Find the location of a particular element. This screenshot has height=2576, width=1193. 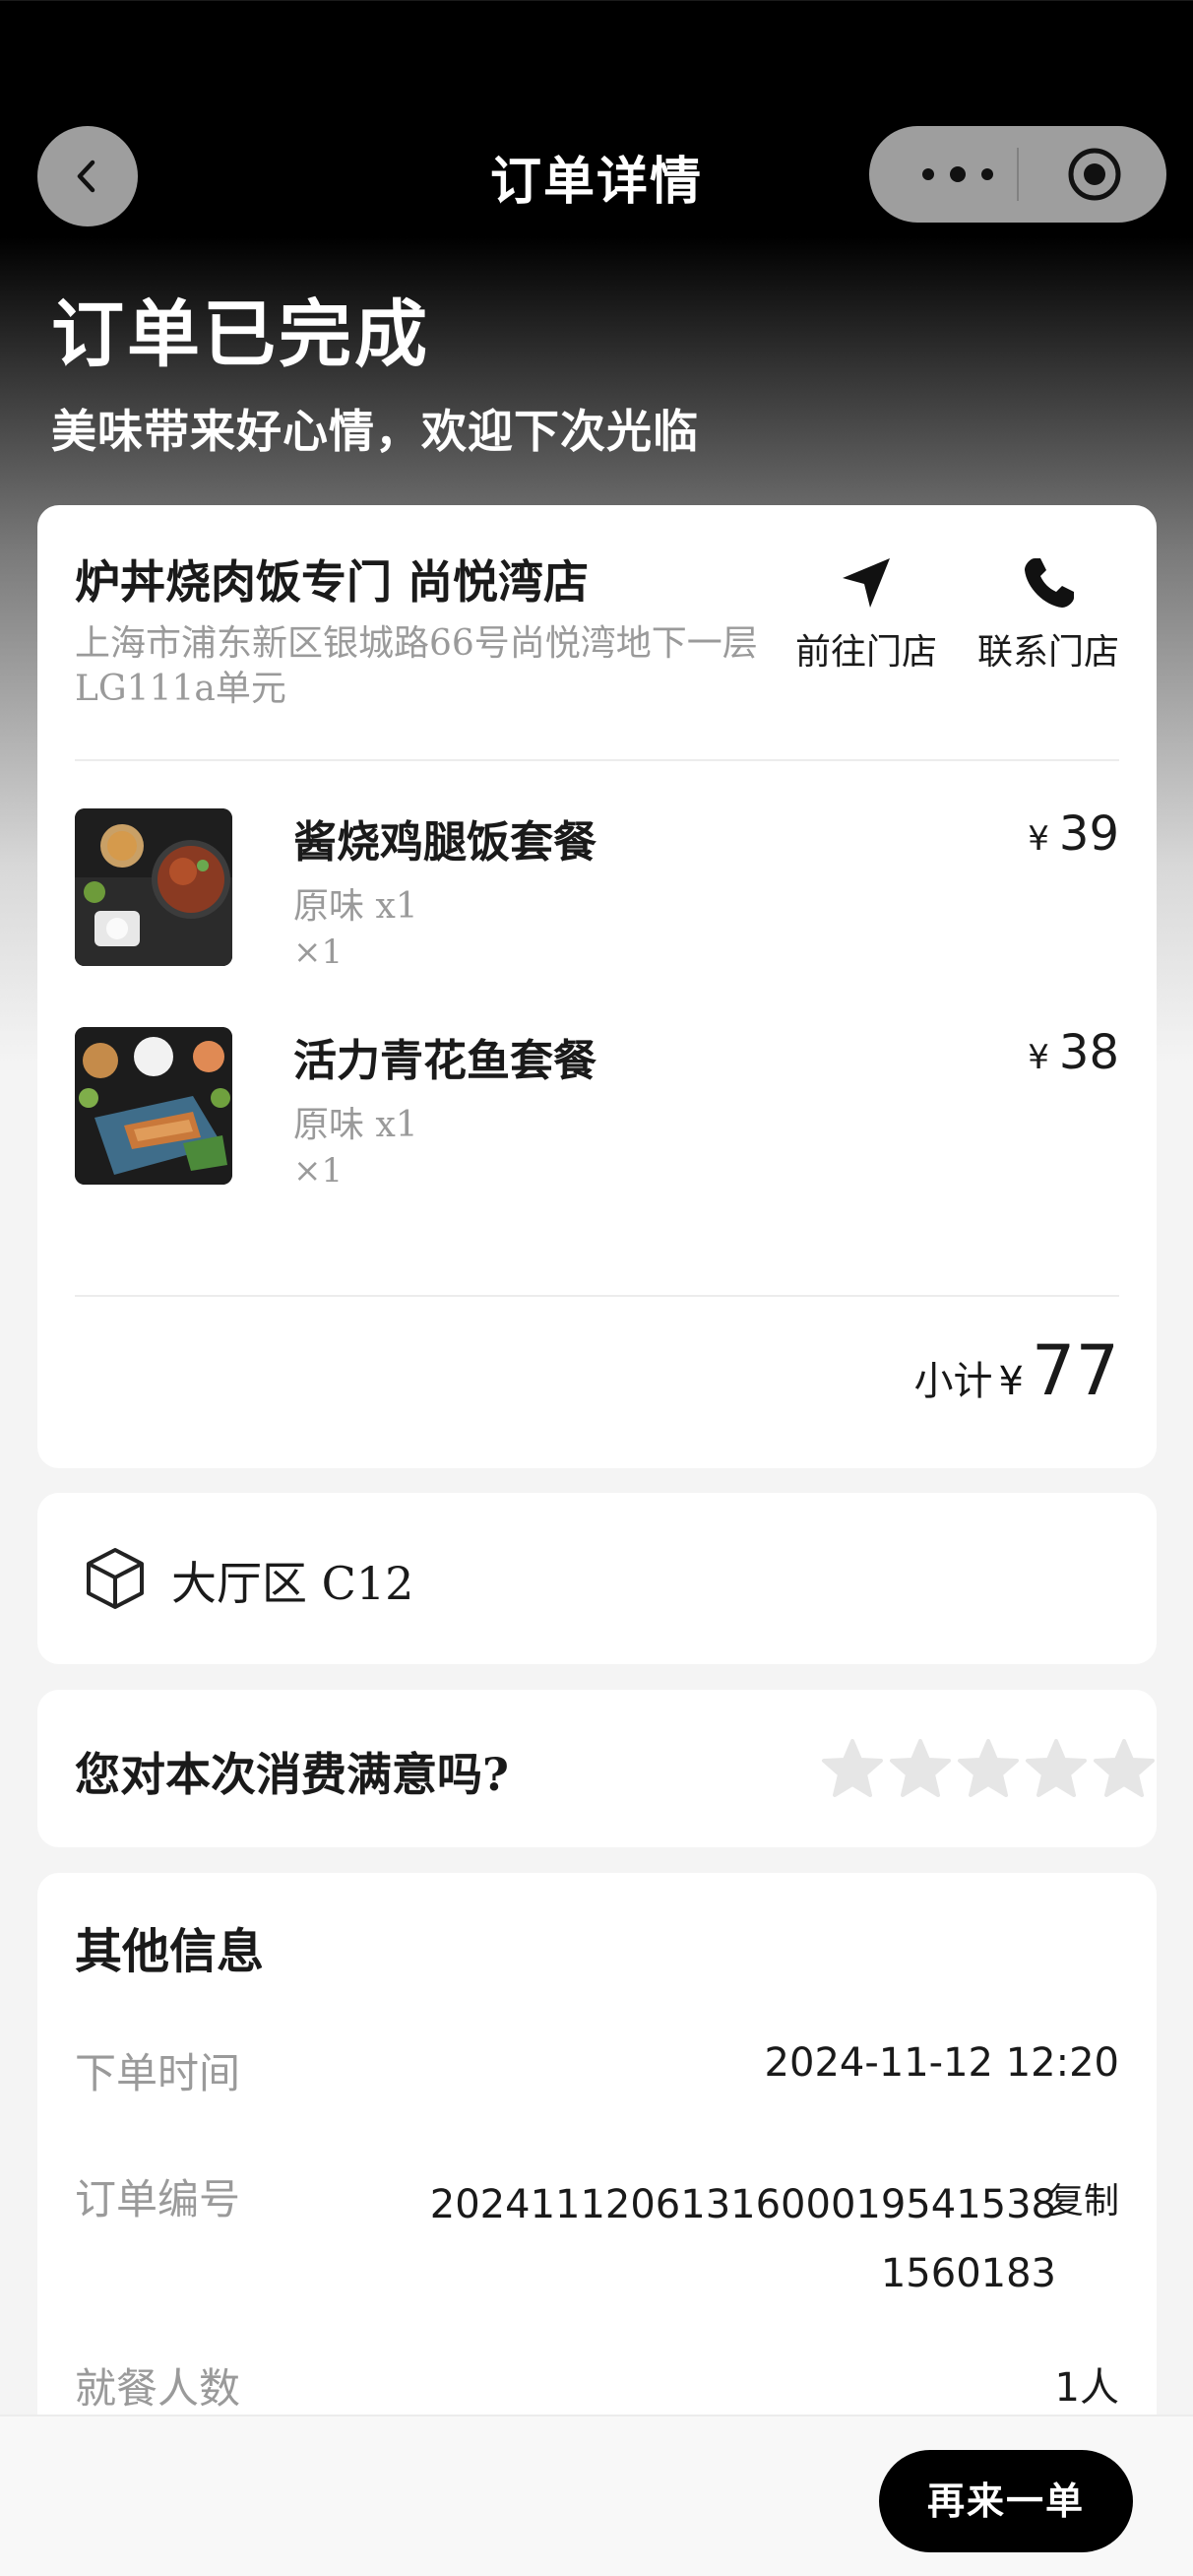

item-price: ¥39 is located at coordinates (1073, 834).